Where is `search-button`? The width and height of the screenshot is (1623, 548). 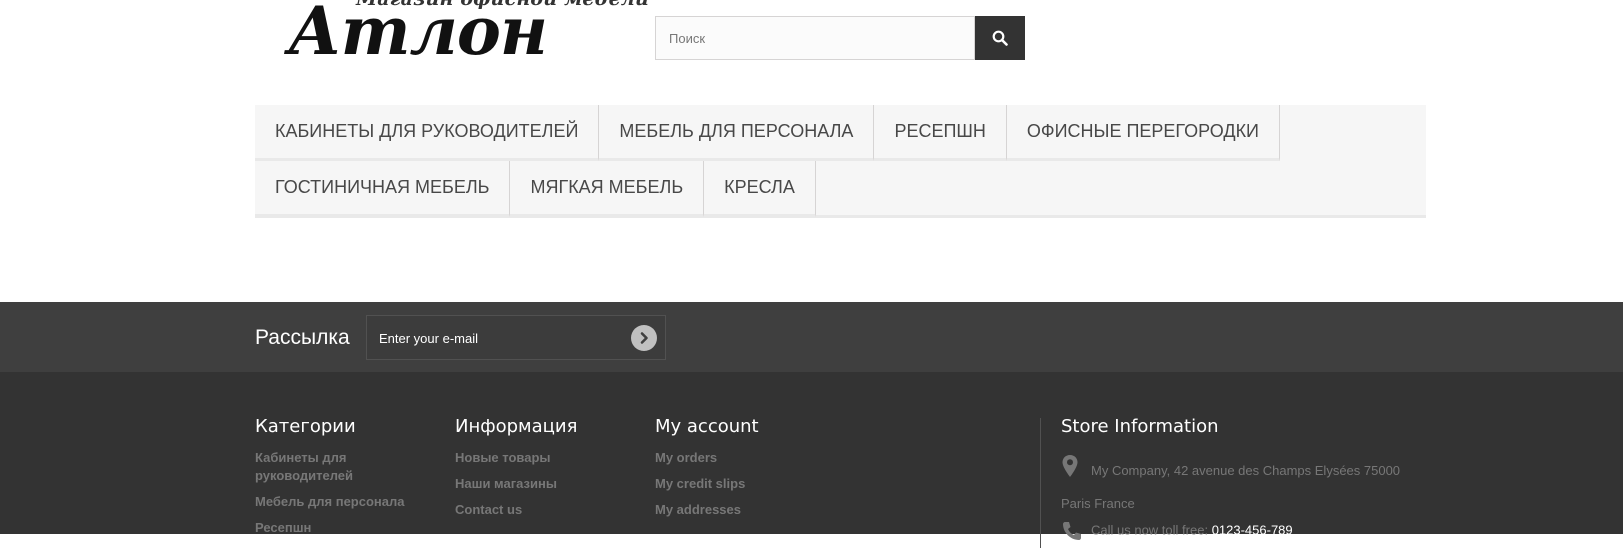 search-button is located at coordinates (1000, 38).